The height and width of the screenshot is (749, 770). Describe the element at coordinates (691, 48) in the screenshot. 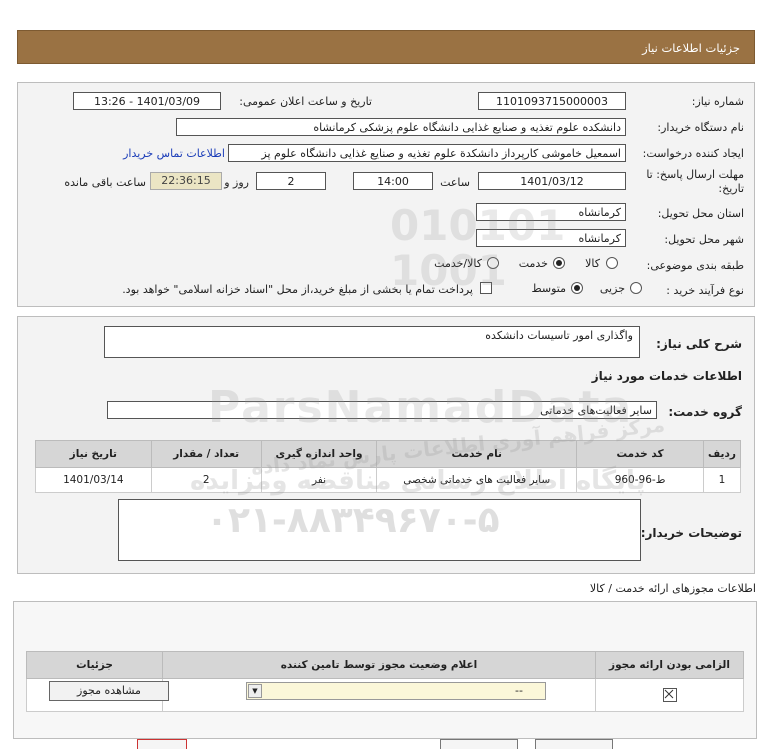

I see `window-title: جزئیات اطلاعات نیاز` at that location.